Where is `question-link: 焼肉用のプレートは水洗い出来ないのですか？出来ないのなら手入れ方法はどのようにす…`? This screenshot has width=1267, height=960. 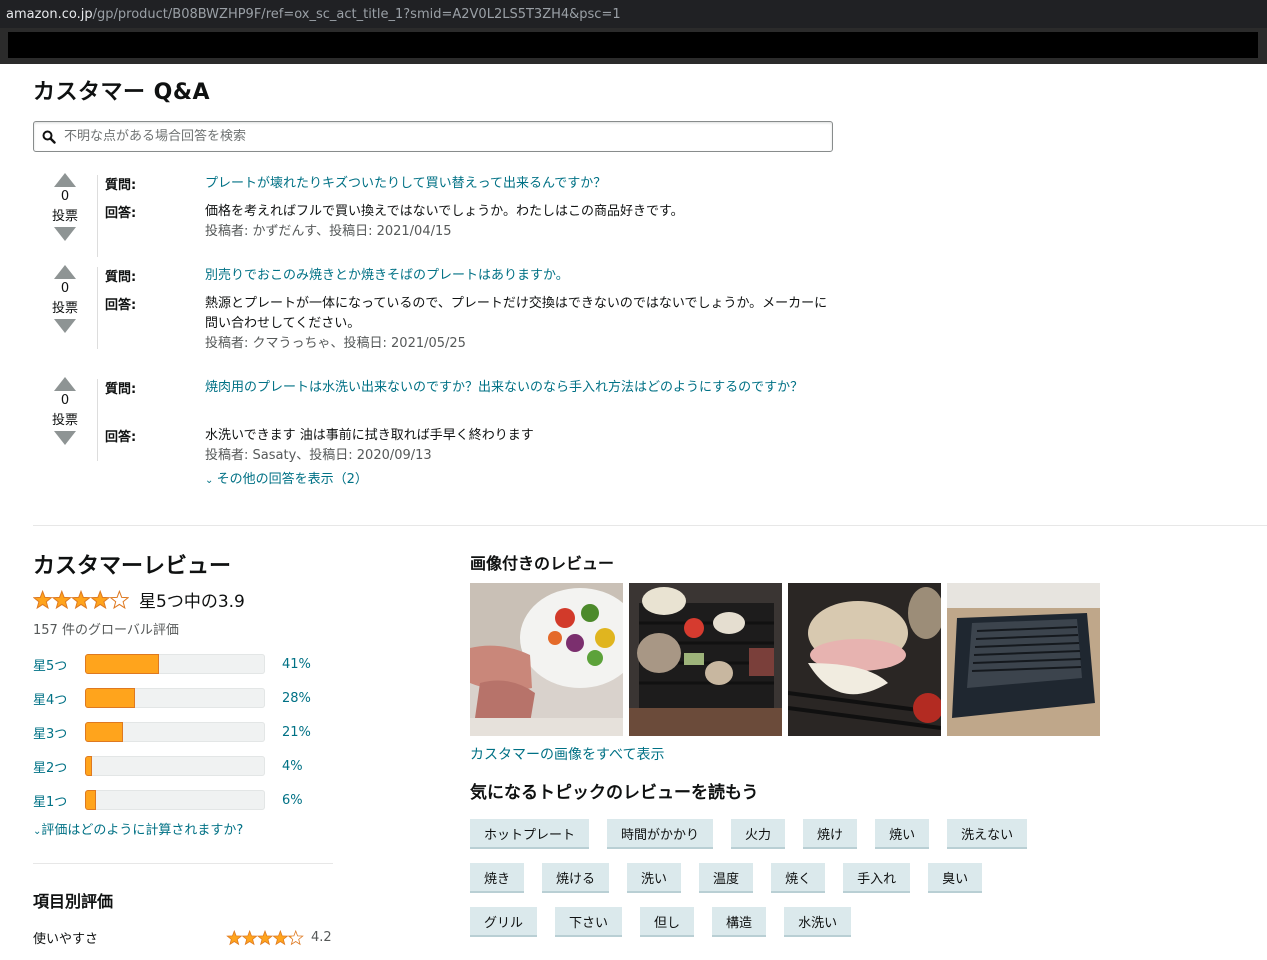 question-link: 焼肉用のプレートは水洗い出来ないのですか？出来ないのなら手入れ方法はどのようにす… is located at coordinates (517, 388).